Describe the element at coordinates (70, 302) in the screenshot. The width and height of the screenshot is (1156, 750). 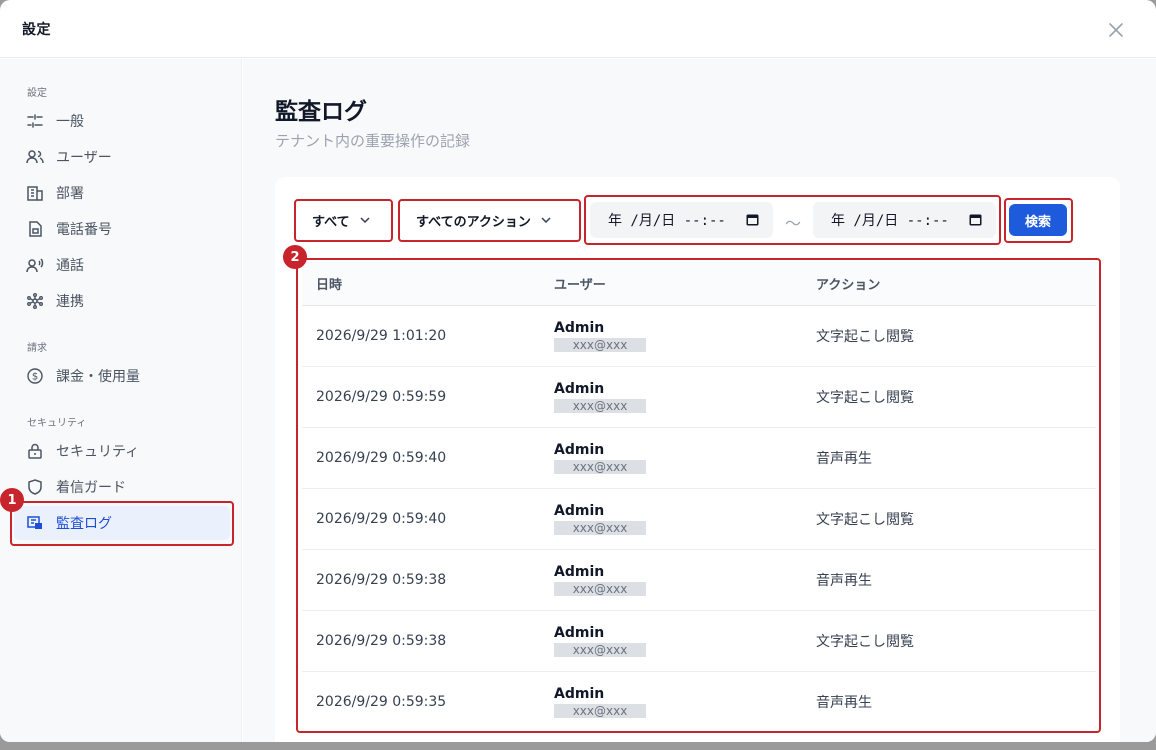
I see `sidebar-item-label: 連携` at that location.